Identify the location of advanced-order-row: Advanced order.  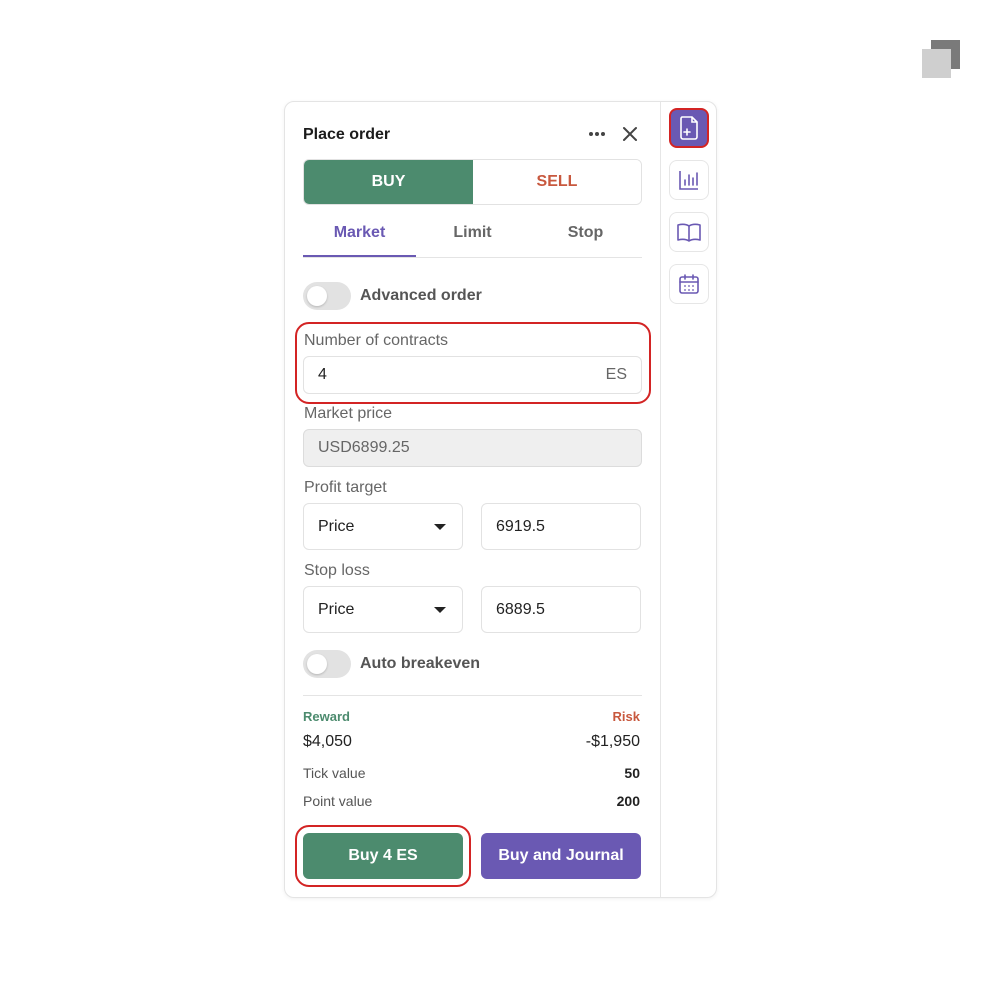
(392, 296).